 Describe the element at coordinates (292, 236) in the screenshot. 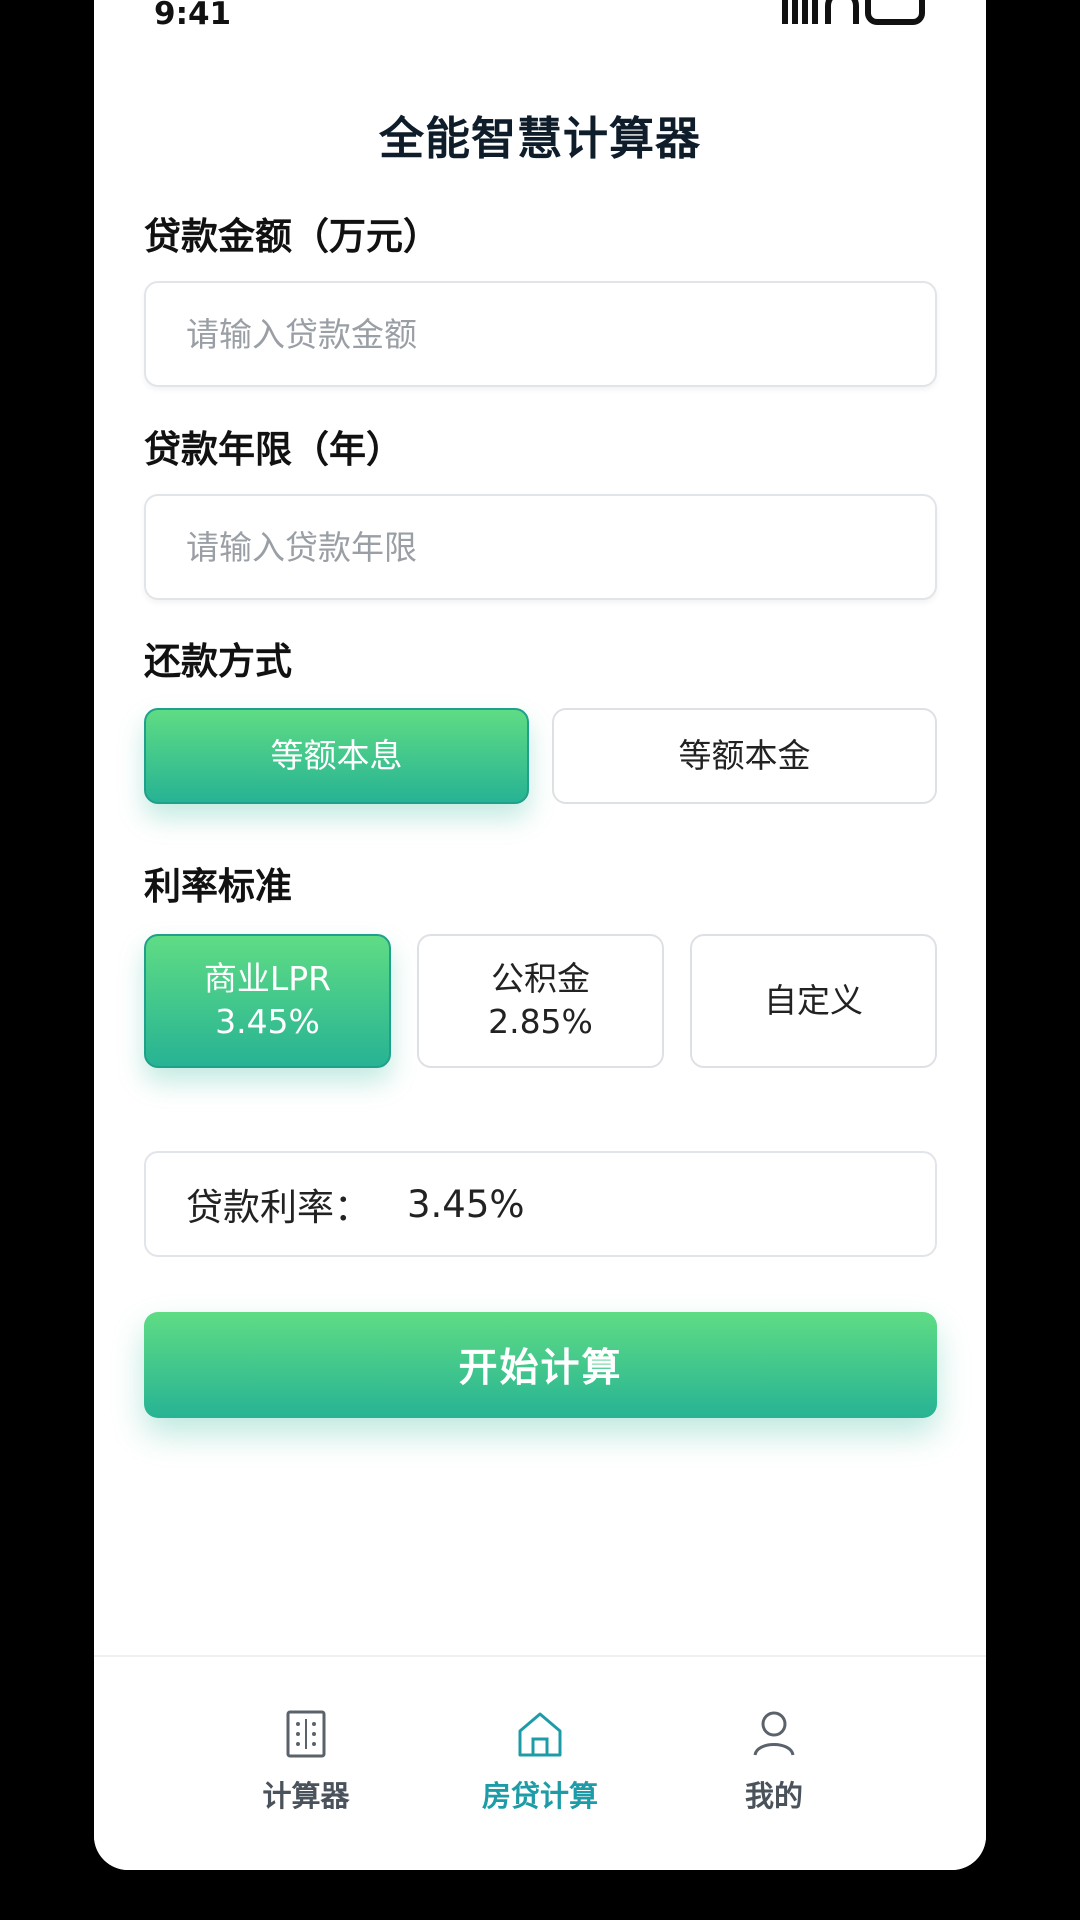

I see `loan-amount-label: 贷款金额（万元）` at that location.